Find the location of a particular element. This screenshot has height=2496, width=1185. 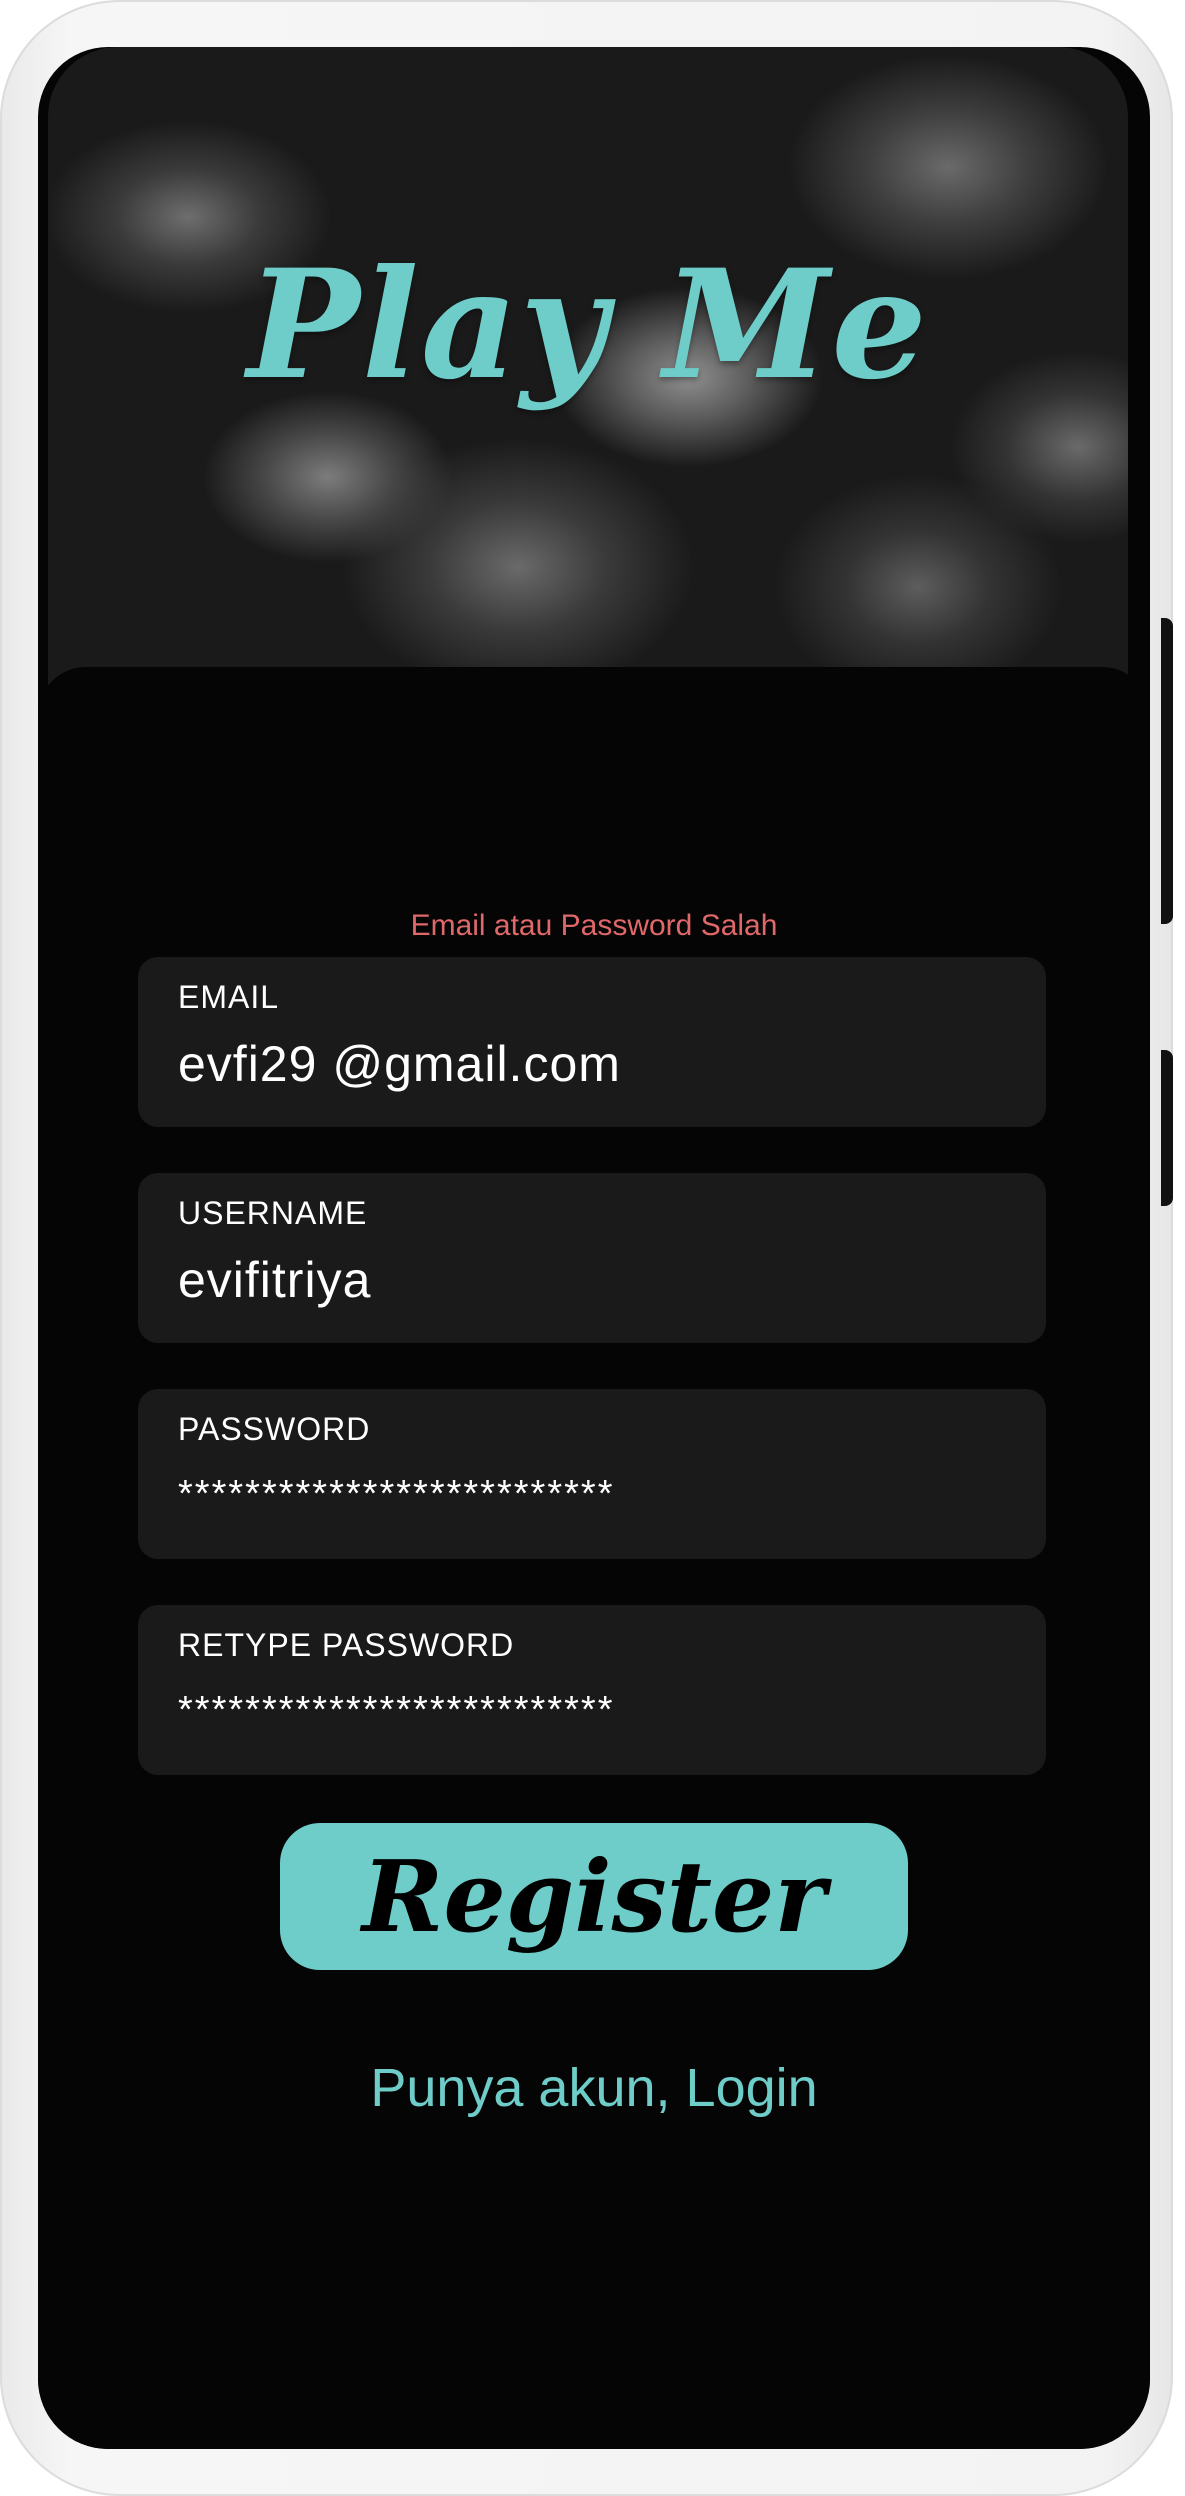

password-value: ************************** is located at coordinates (396, 1494).